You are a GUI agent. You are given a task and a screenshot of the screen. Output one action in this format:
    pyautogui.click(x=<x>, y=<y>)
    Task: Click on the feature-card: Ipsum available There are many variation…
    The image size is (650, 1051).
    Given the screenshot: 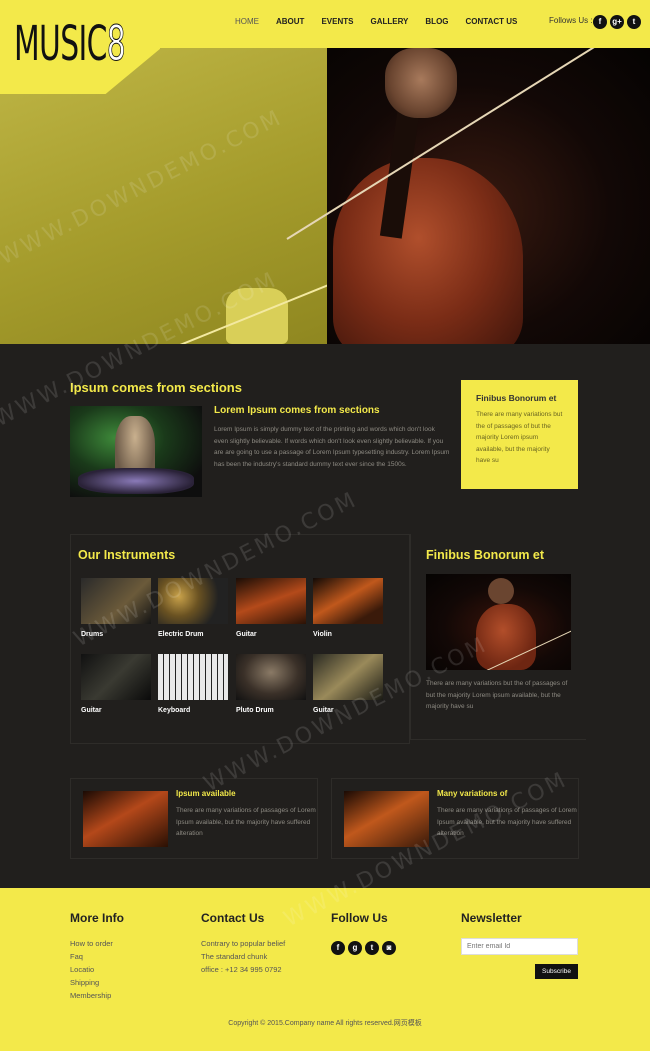 What is the action you would take?
    pyautogui.click(x=194, y=818)
    